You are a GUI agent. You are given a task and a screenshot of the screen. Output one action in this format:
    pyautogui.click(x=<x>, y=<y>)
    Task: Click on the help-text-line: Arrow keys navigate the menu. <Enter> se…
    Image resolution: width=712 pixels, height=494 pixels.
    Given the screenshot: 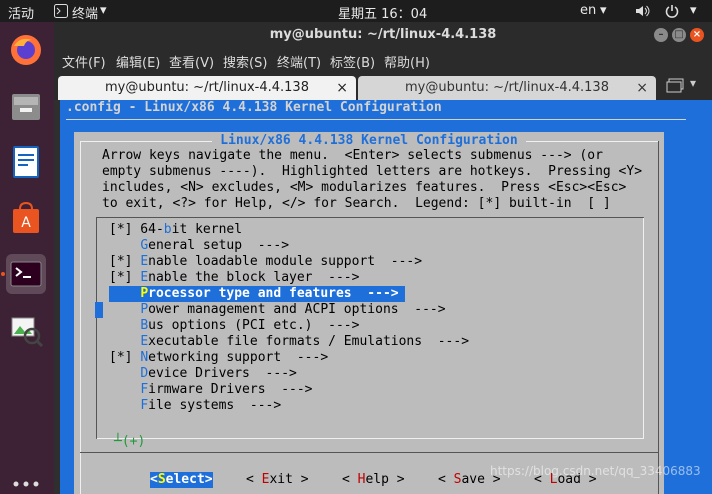 What is the action you would take?
    pyautogui.click(x=352, y=155)
    